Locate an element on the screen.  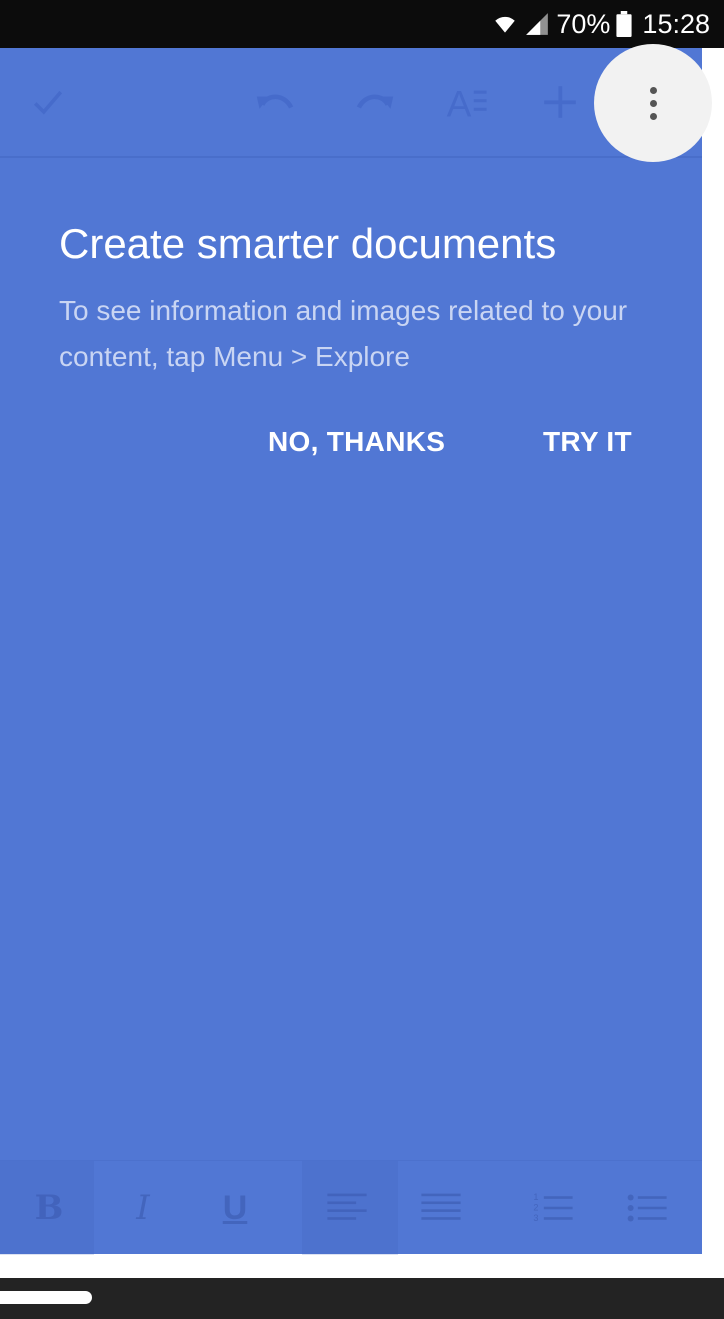
tip-title: Create smarter documents is located at coordinates (308, 243).